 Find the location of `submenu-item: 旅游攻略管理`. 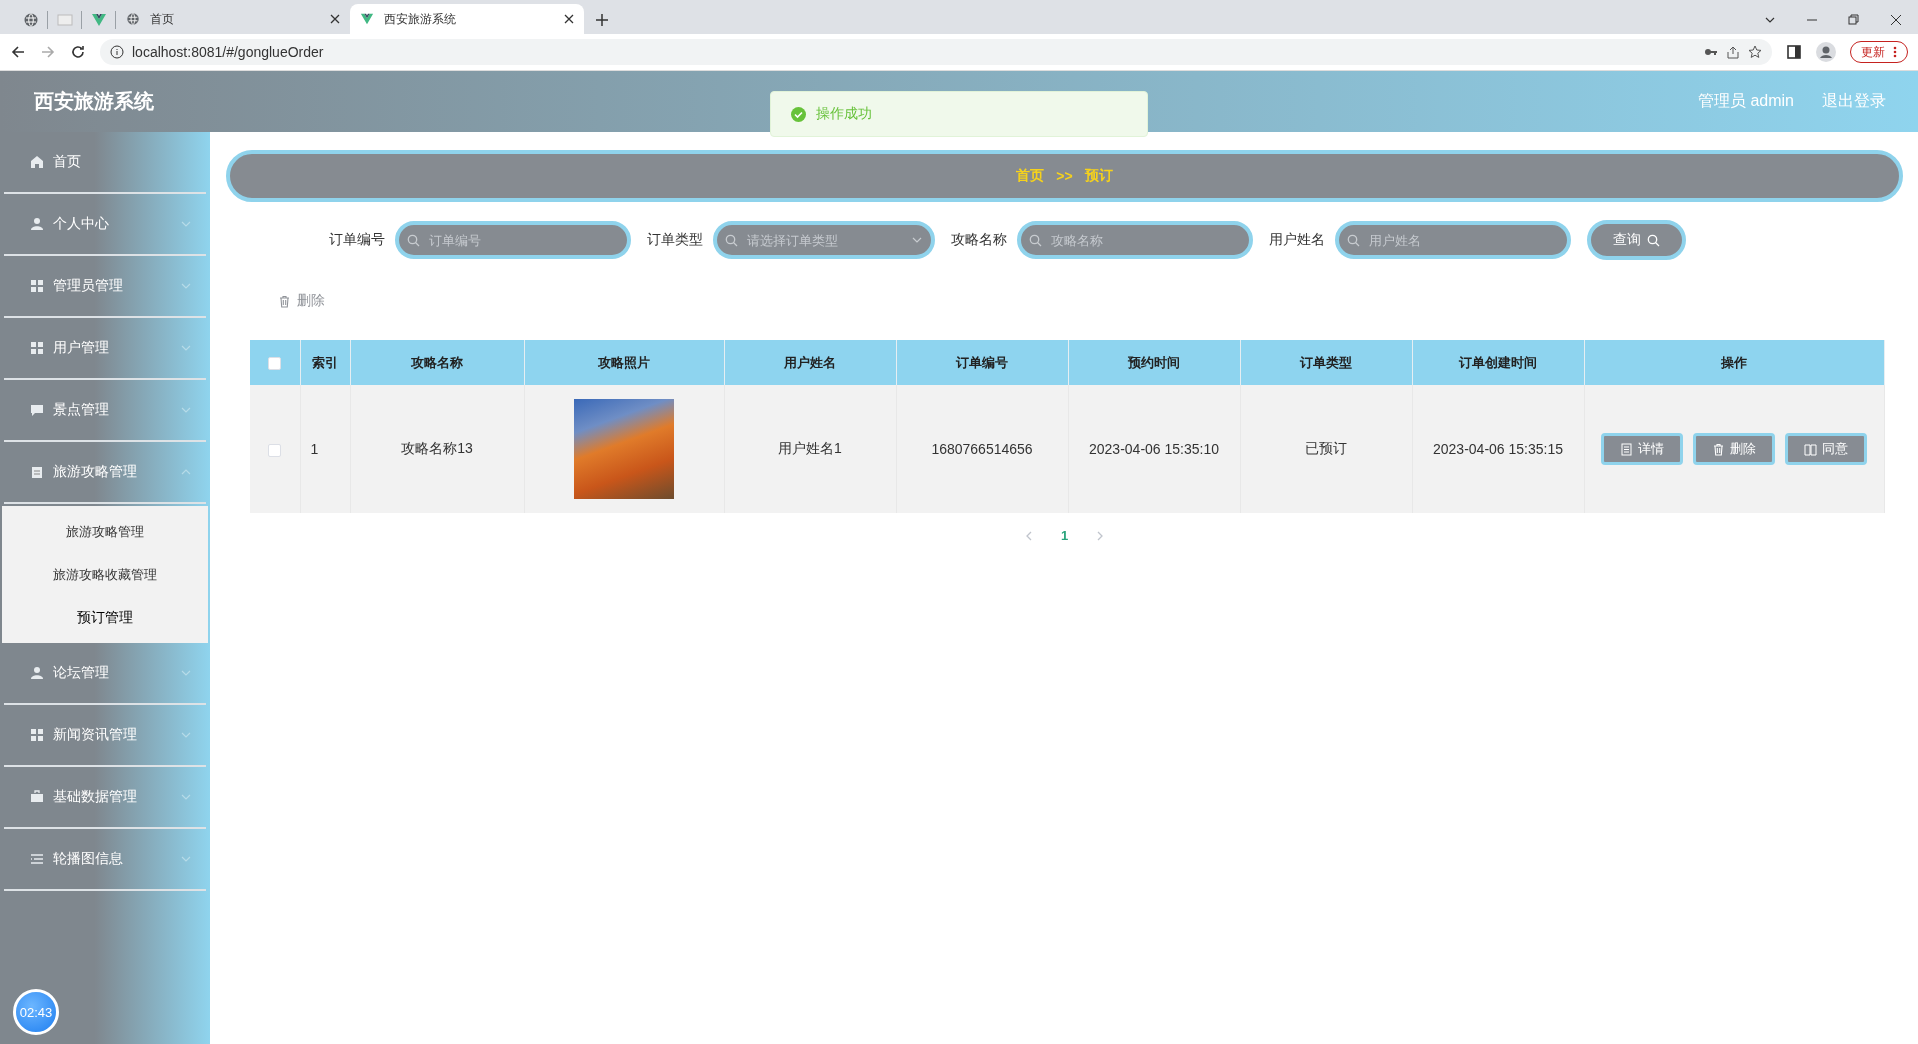

submenu-item: 旅游攻略管理 is located at coordinates (105, 531).